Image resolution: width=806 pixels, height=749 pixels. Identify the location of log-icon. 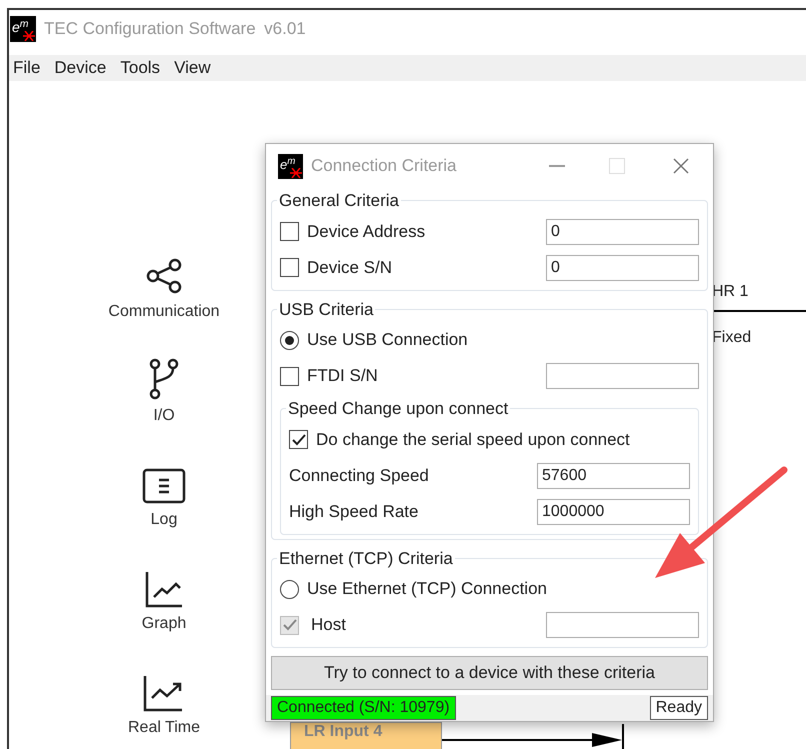
(164, 486).